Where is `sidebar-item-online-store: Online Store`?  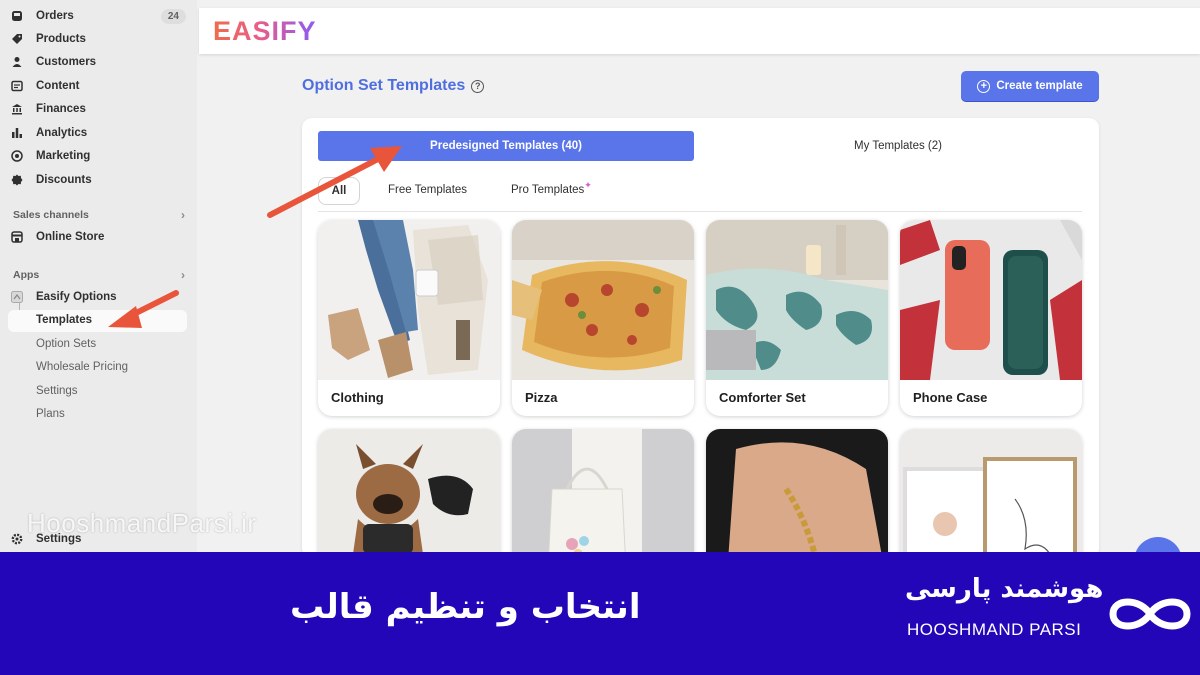 sidebar-item-online-store: Online Store is located at coordinates (98, 237).